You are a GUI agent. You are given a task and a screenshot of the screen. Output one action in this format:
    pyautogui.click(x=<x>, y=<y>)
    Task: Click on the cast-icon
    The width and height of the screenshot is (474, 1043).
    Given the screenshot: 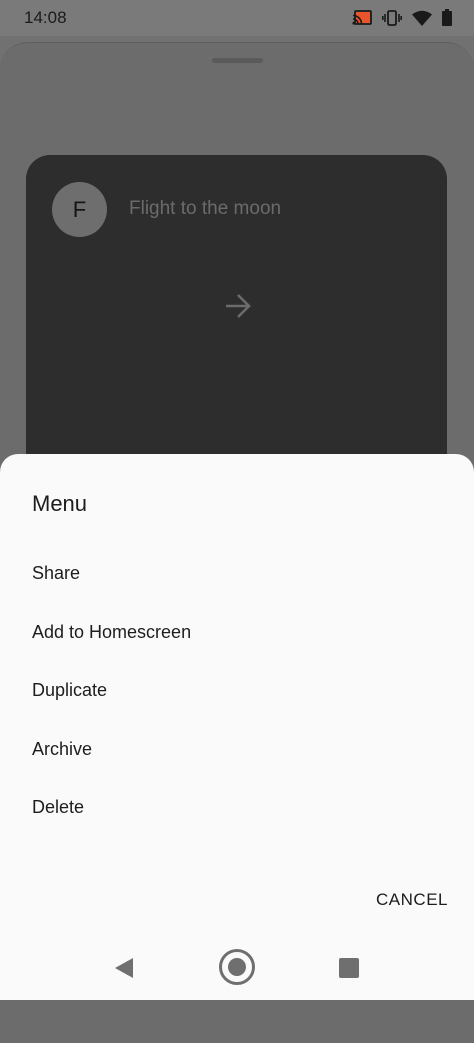 What is the action you would take?
    pyautogui.click(x=362, y=17)
    